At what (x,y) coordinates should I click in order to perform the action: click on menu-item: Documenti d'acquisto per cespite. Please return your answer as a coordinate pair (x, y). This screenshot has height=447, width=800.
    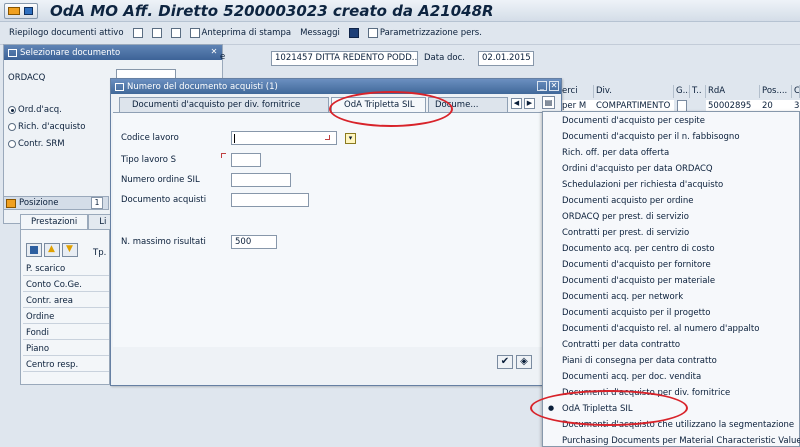
    Looking at the image, I should click on (633, 123).